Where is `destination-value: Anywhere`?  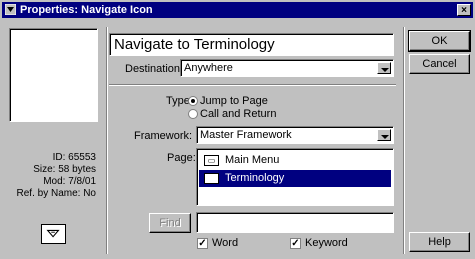 destination-value: Anywhere is located at coordinates (208, 68).